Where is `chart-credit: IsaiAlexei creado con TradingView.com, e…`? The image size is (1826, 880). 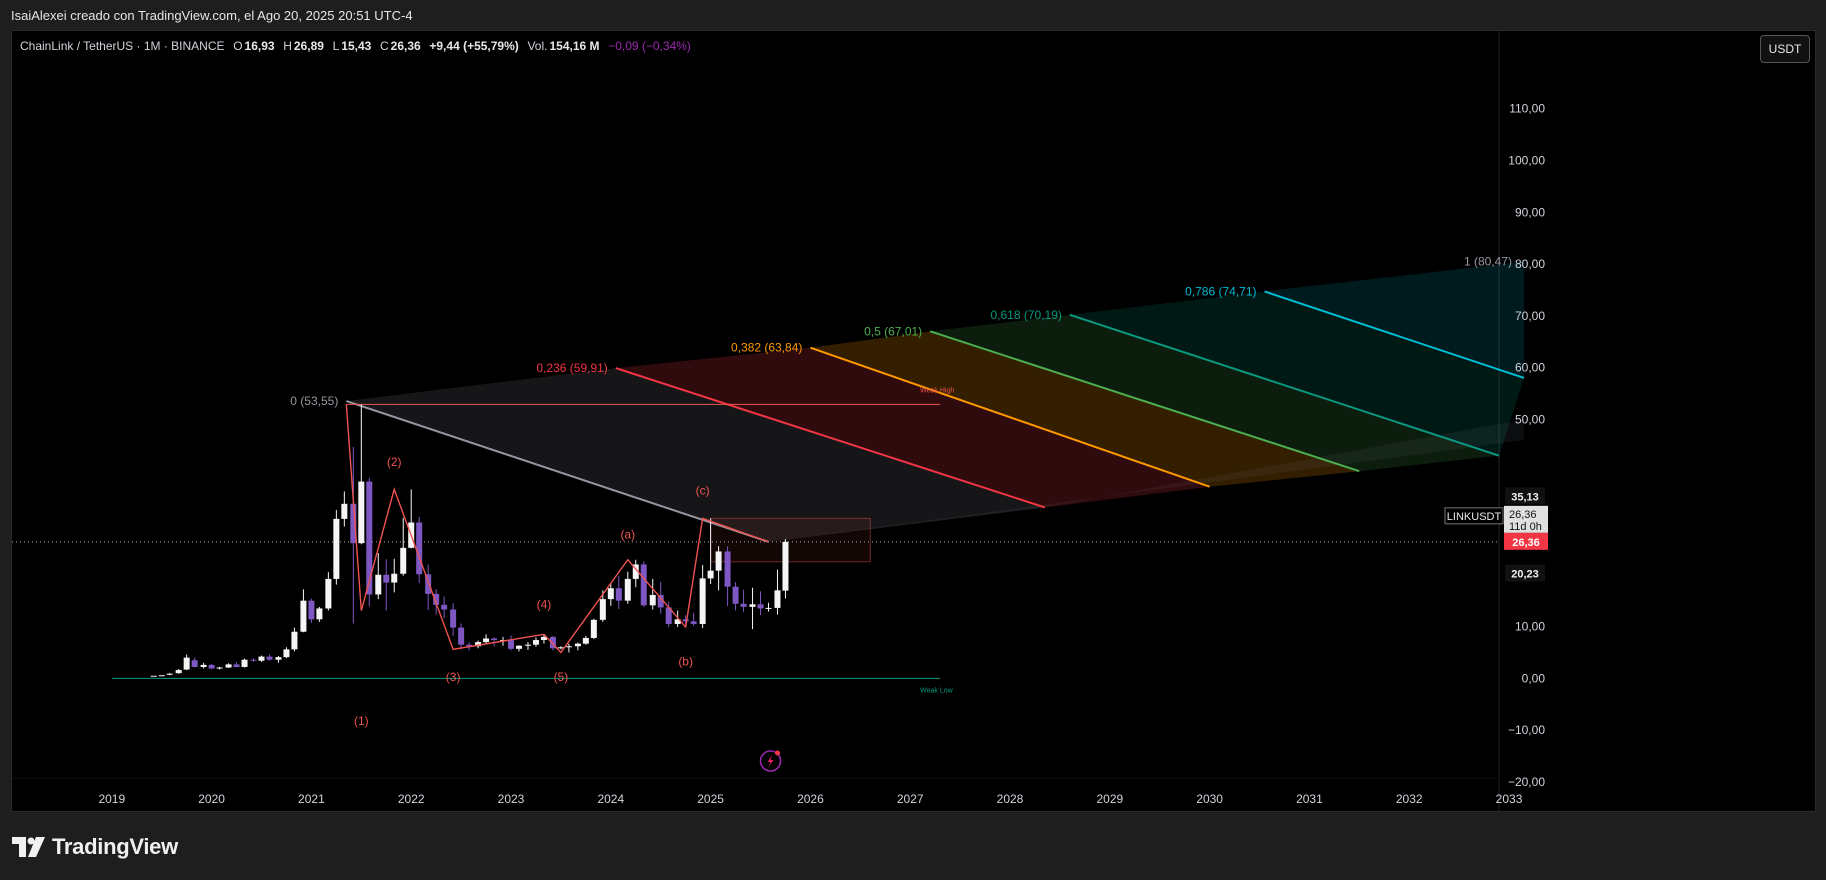
chart-credit: IsaiAlexei creado con TradingView.com, e… is located at coordinates (212, 15).